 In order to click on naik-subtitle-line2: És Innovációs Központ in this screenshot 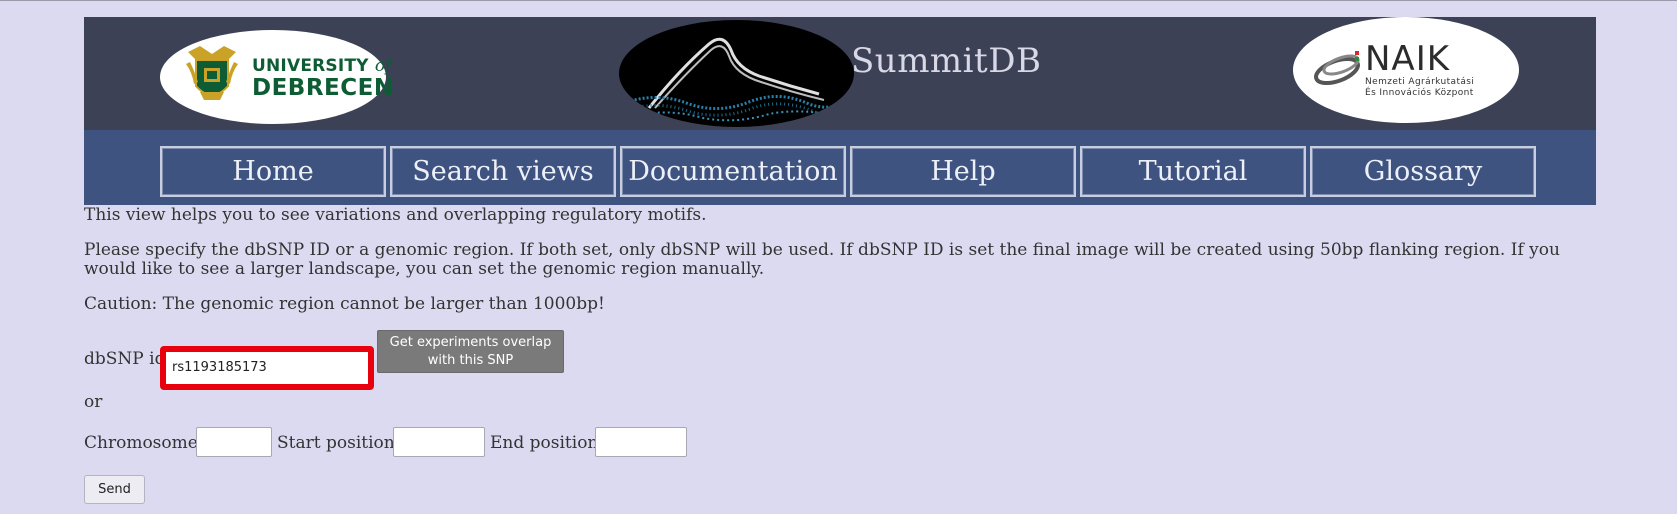, I will do `click(1419, 93)`.